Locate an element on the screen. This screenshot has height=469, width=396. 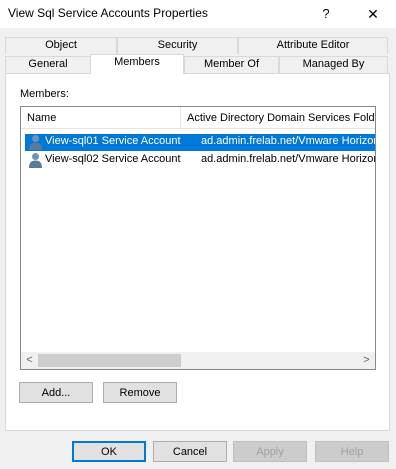
cancel-button: Cancel is located at coordinates (190, 451).